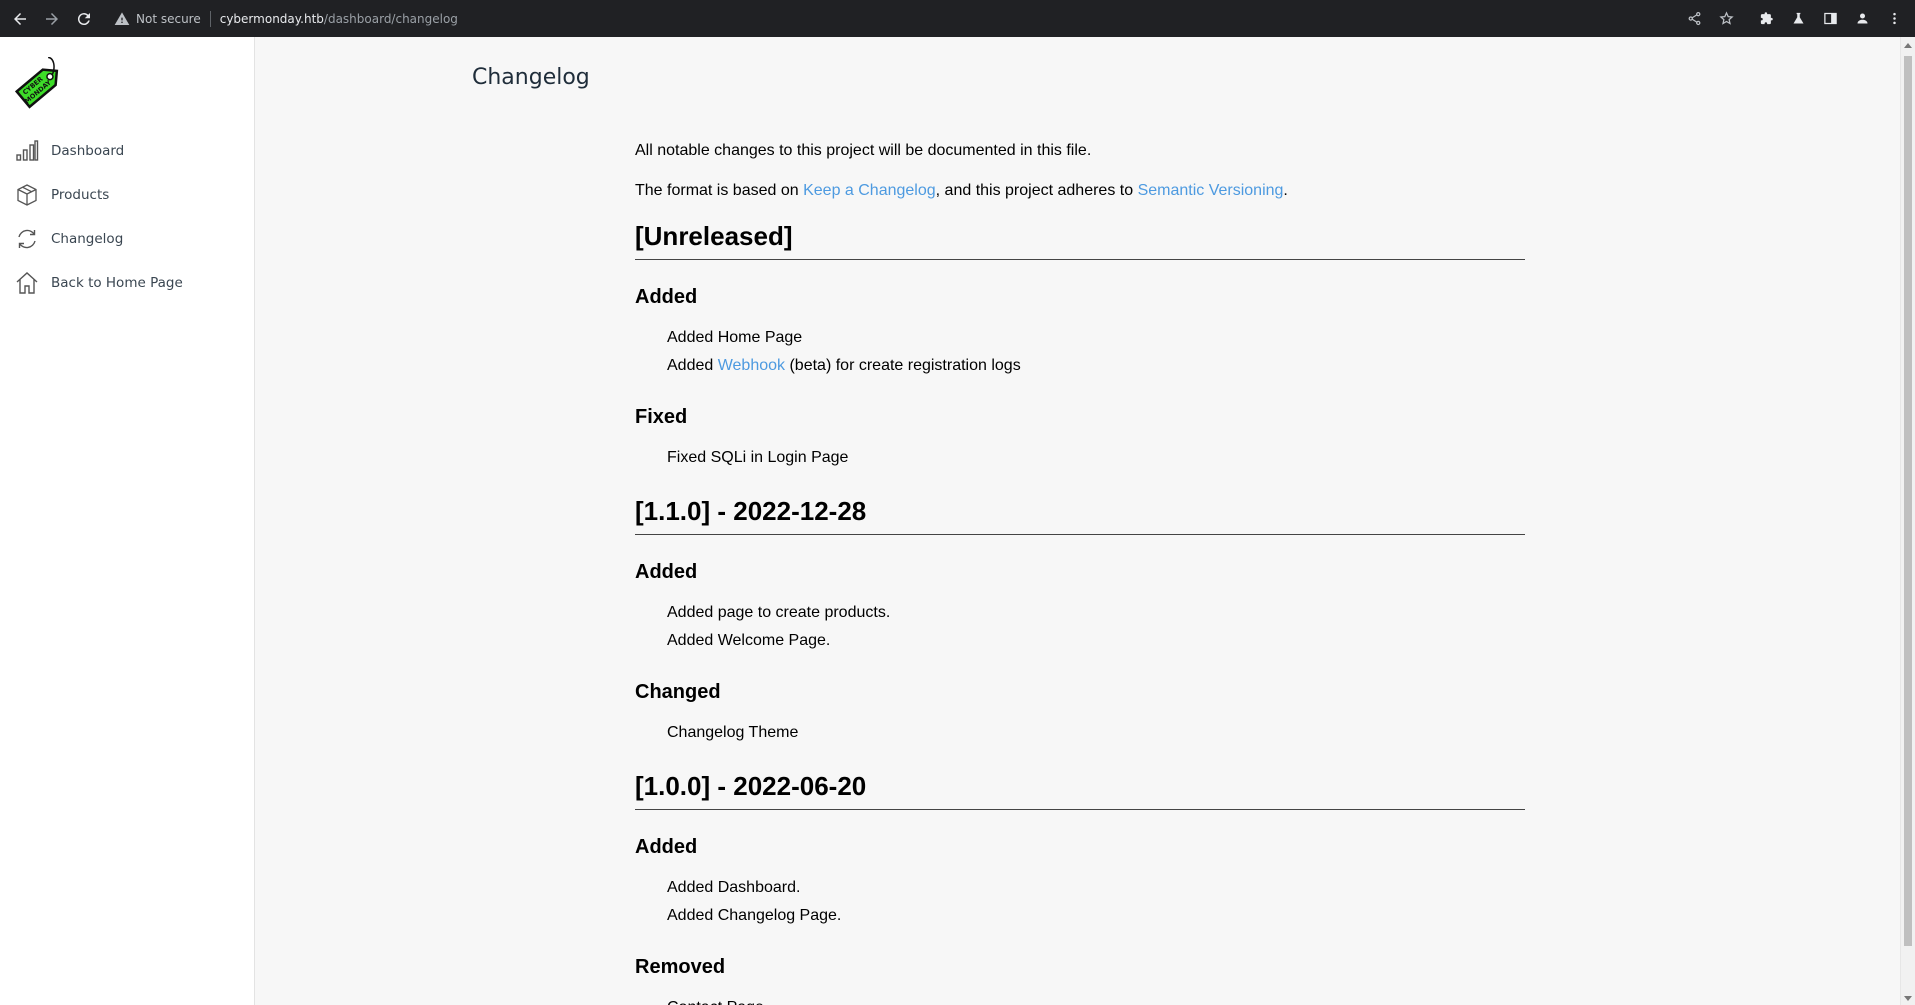 This screenshot has height=1005, width=1915. What do you see at coordinates (903, 365) in the screenshot?
I see `list-item-suffix: (beta) for create registration logs` at bounding box center [903, 365].